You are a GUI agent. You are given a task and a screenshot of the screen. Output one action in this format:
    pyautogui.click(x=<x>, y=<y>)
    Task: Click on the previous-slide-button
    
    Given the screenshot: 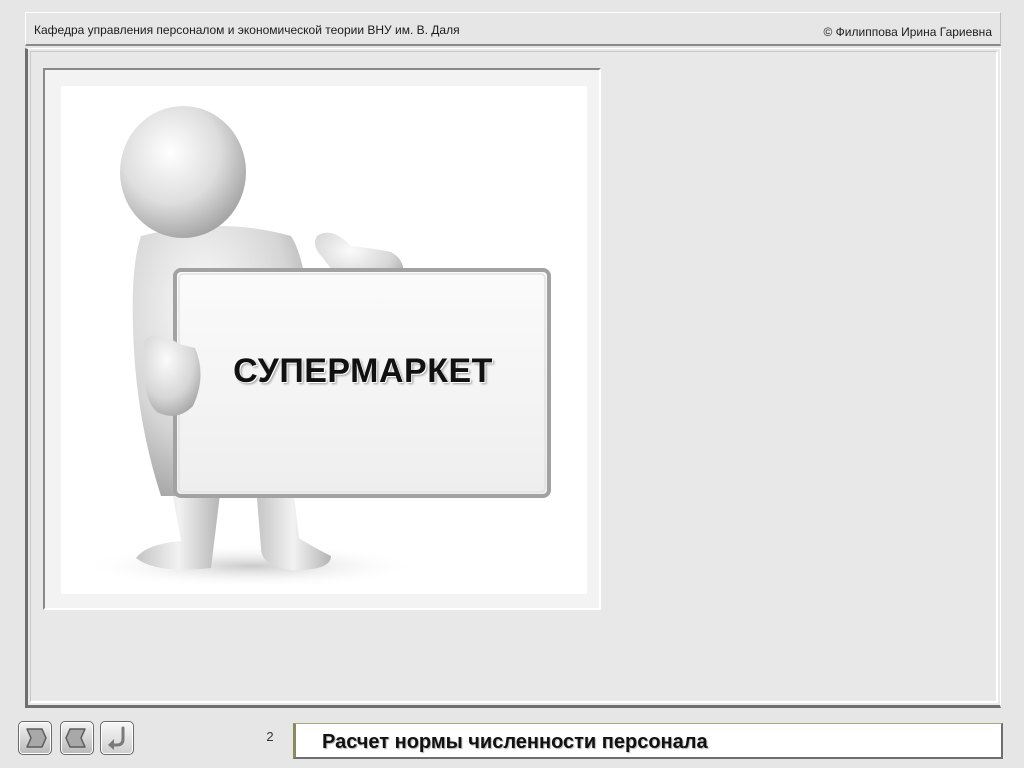 What is the action you would take?
    pyautogui.click(x=77, y=738)
    